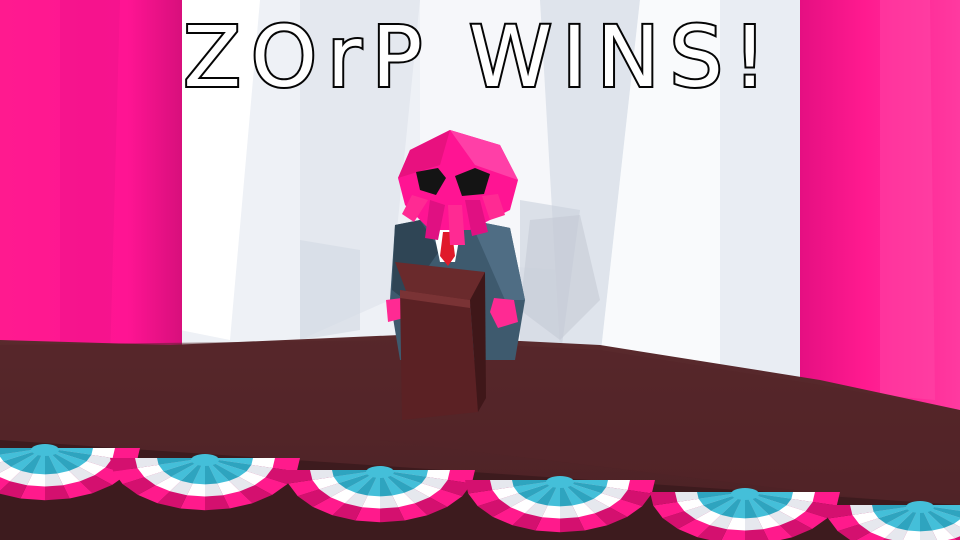 This screenshot has width=960, height=540. What do you see at coordinates (892, 520) in the screenshot?
I see `bunting-fan` at bounding box center [892, 520].